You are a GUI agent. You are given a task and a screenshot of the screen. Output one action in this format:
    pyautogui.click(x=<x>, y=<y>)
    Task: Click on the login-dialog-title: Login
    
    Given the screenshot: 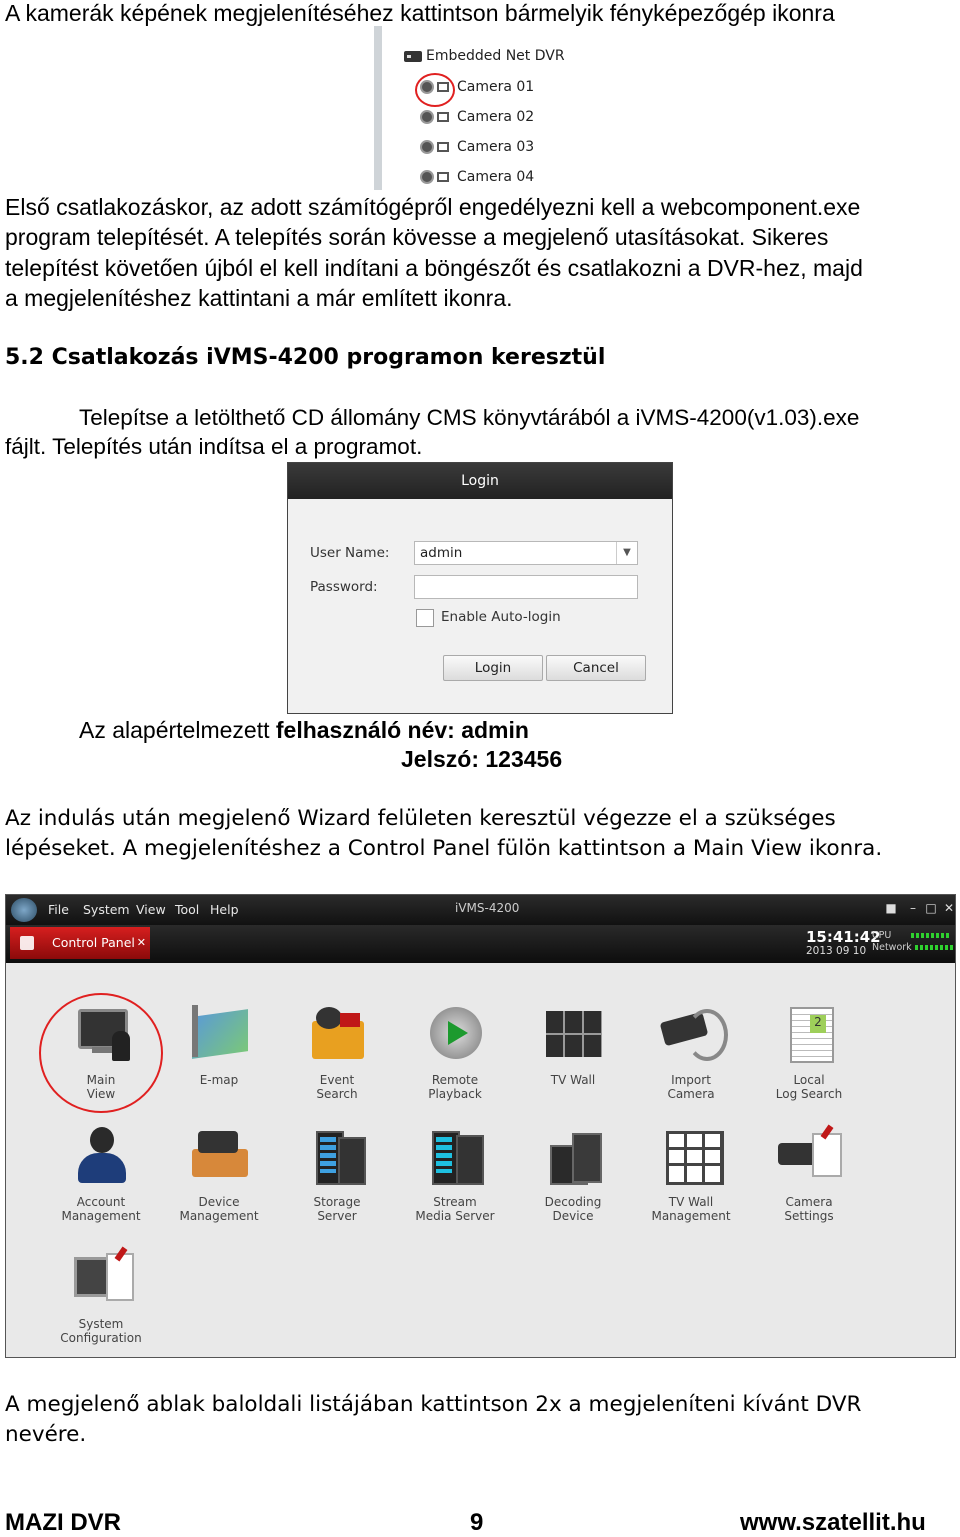 What is the action you would take?
    pyautogui.click(x=480, y=481)
    